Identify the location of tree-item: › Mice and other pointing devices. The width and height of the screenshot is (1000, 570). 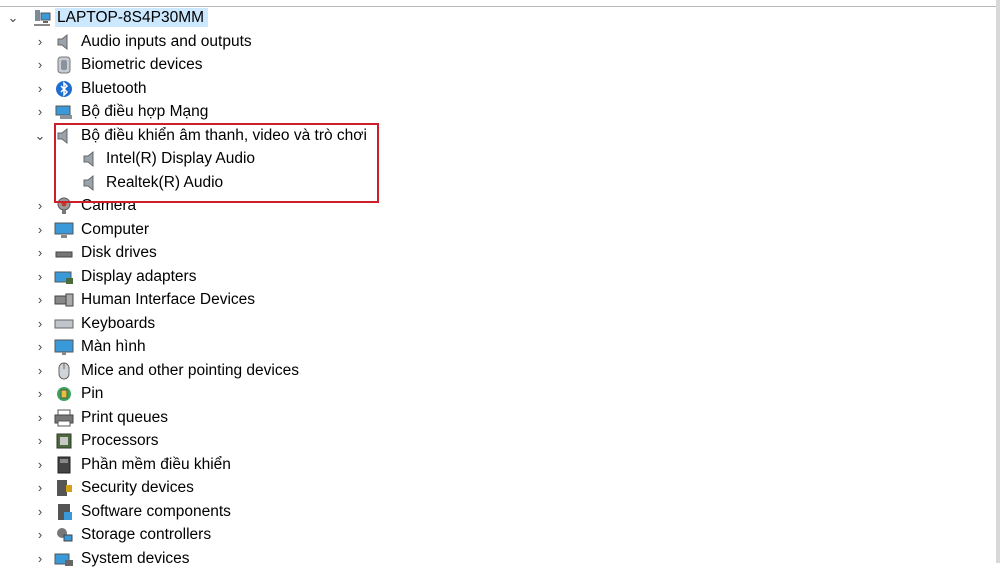
(498, 371).